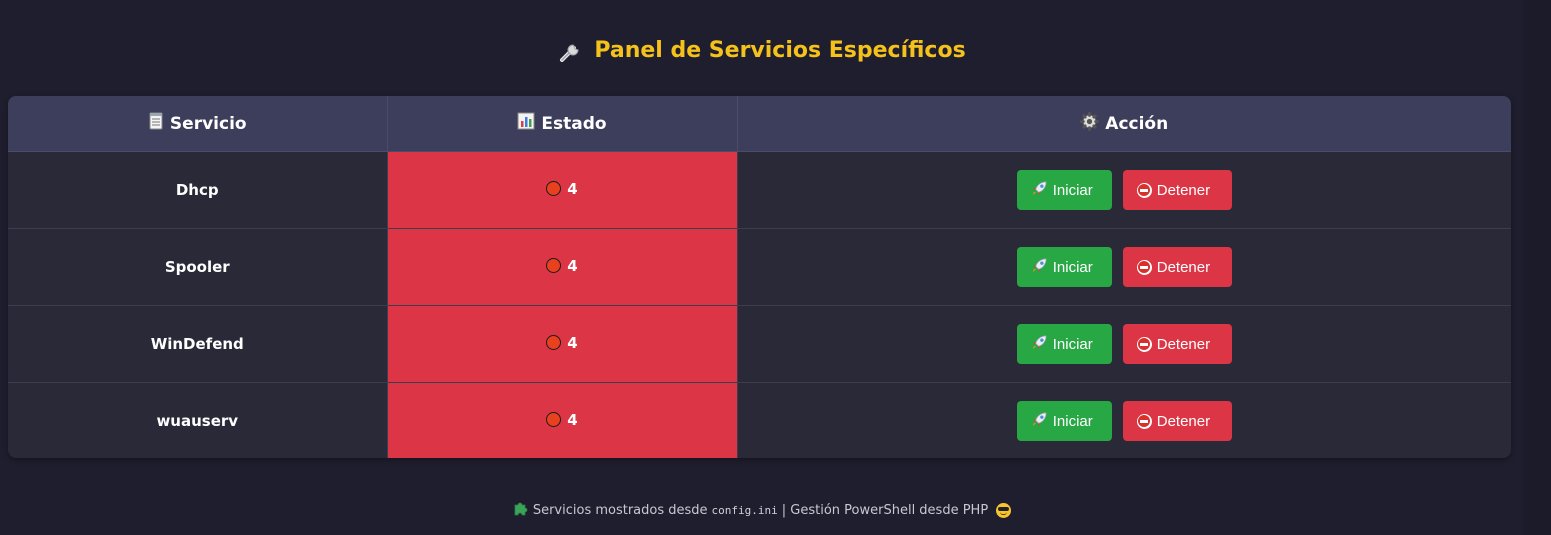 Image resolution: width=1551 pixels, height=535 pixels. Describe the element at coordinates (885, 510) in the screenshot. I see `footer-text-after: | Gestión PowerShell desde PHP` at that location.